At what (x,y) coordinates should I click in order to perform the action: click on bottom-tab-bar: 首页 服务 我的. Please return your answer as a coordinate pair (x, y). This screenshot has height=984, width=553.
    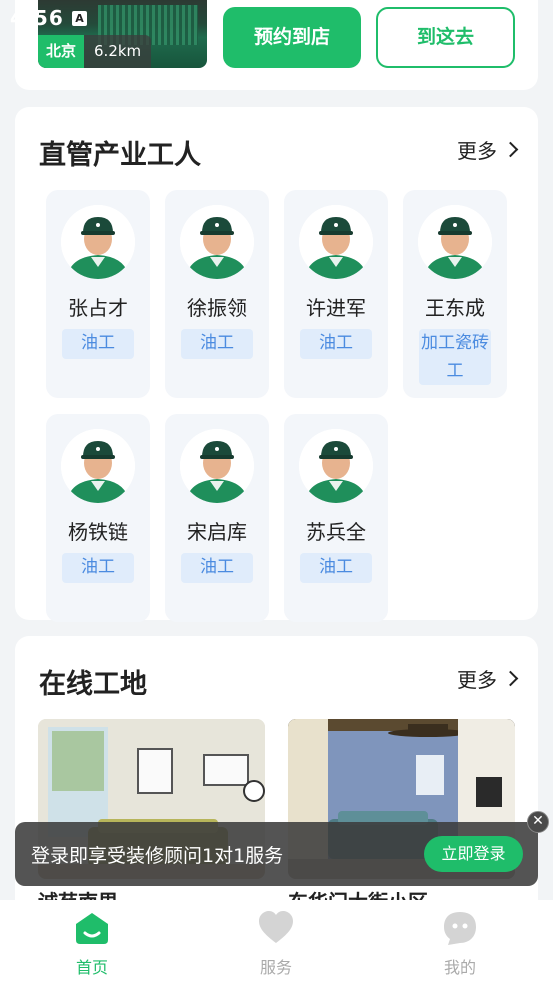
    Looking at the image, I should click on (276, 942).